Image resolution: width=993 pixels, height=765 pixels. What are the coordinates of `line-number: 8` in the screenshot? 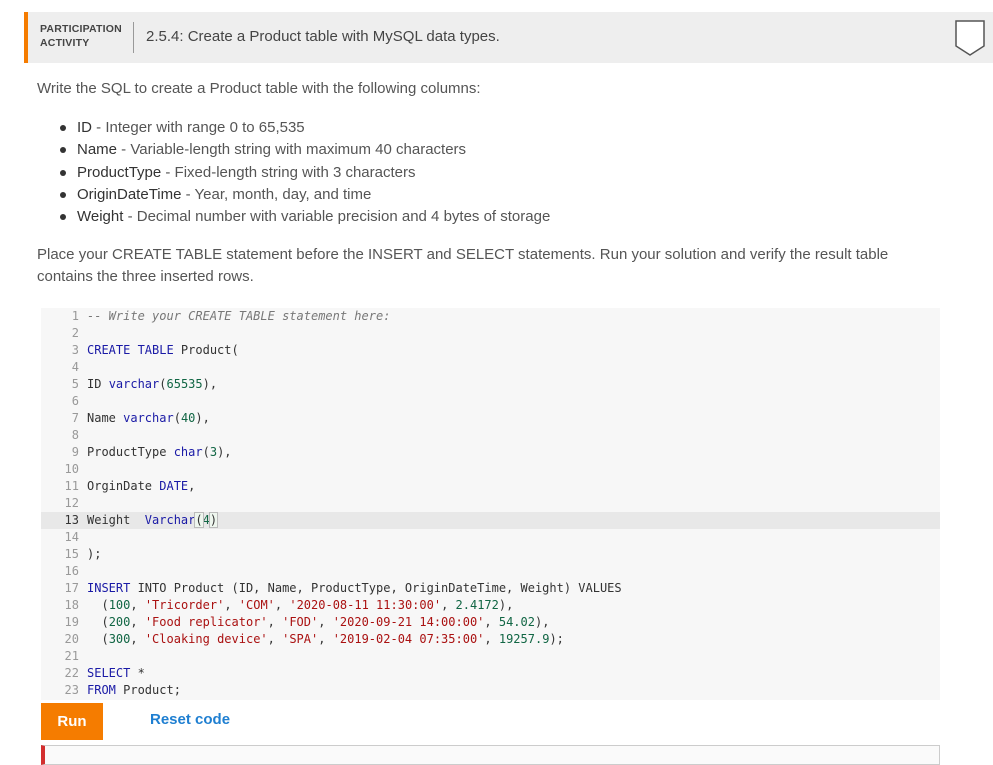 It's located at (75, 435).